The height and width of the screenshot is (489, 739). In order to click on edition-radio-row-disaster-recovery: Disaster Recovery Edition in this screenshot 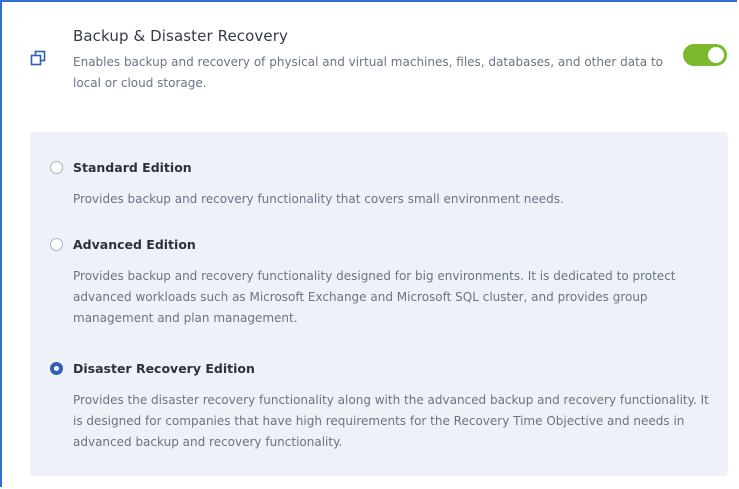, I will do `click(380, 368)`.